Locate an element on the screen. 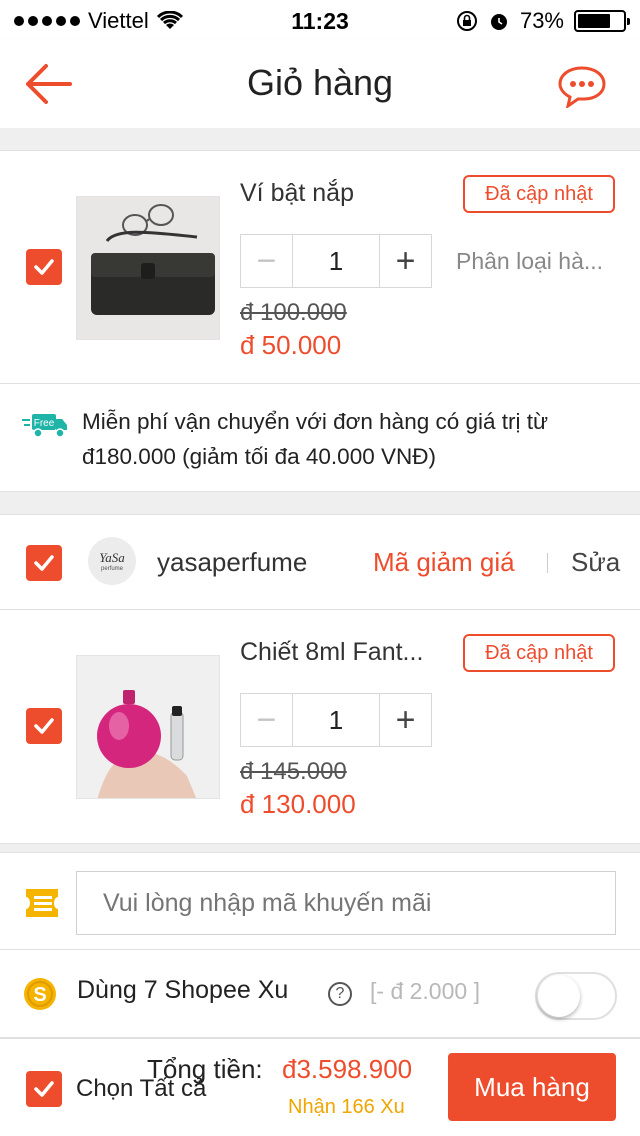 The image size is (640, 1136). toggle-knob is located at coordinates (559, 996).